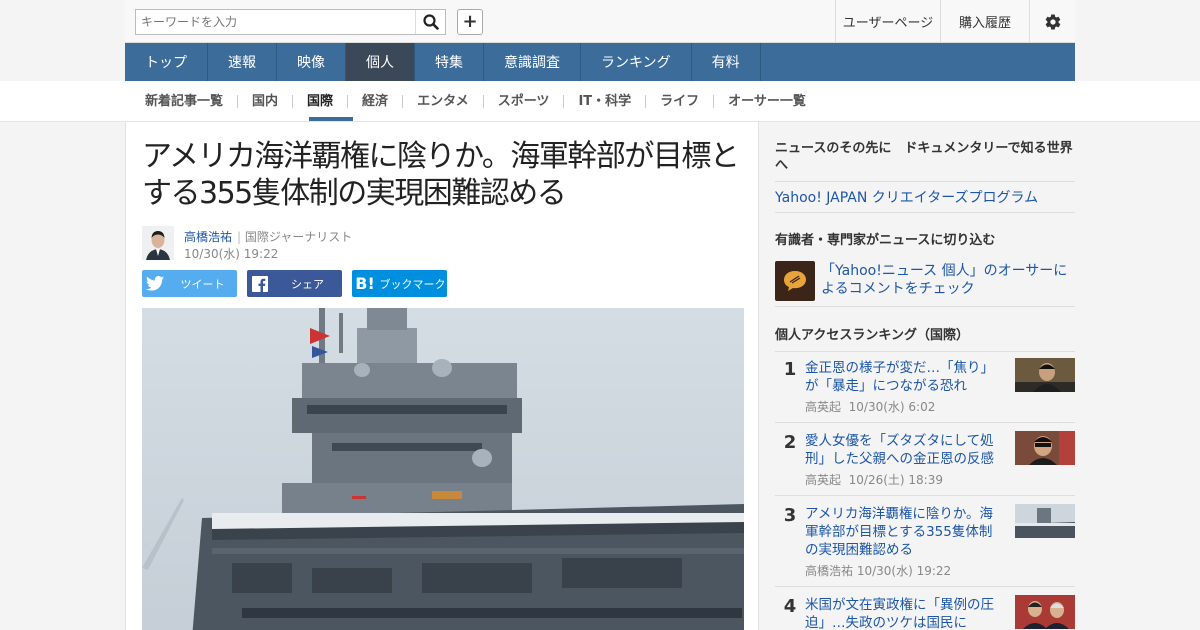 The image size is (1200, 630). What do you see at coordinates (208, 236) in the screenshot?
I see `author-name: 高橋浩祐` at bounding box center [208, 236].